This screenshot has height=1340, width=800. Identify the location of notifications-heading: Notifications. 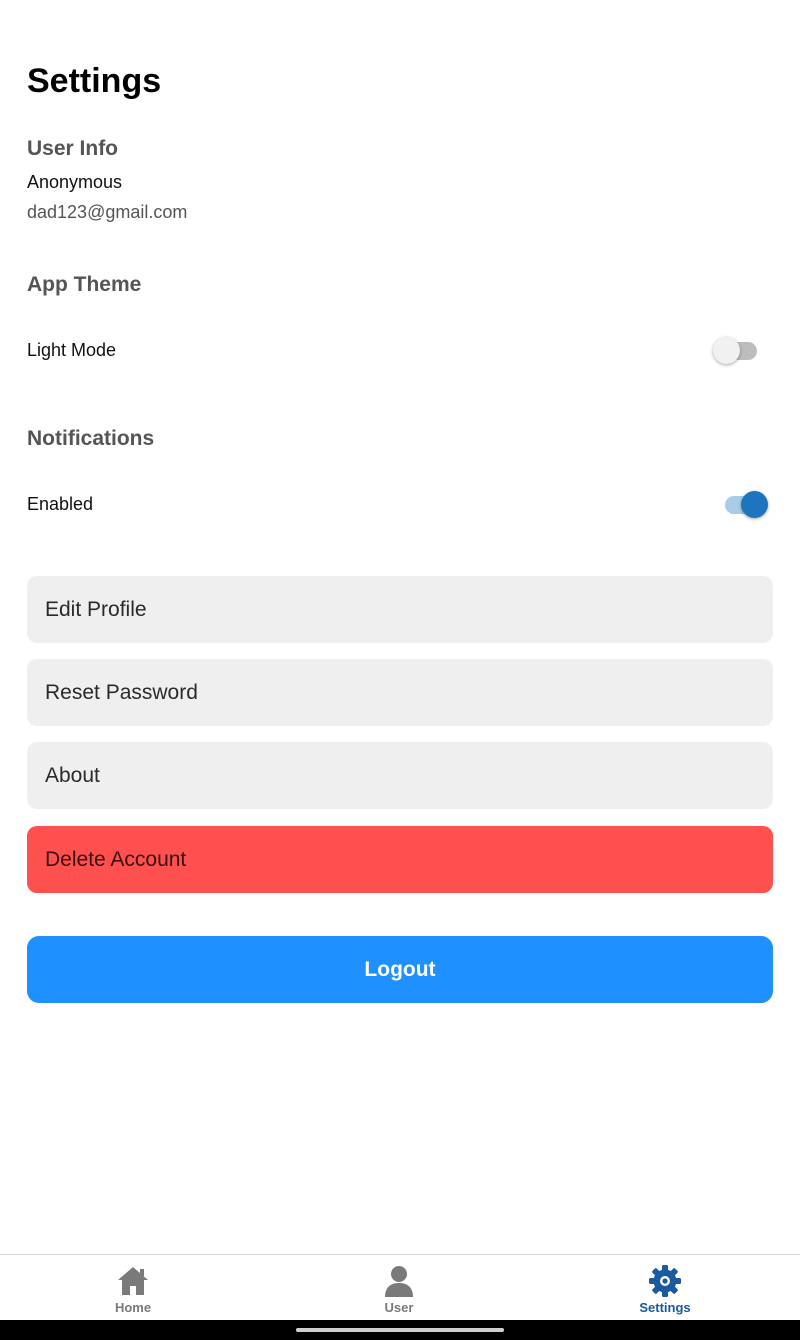
(91, 438).